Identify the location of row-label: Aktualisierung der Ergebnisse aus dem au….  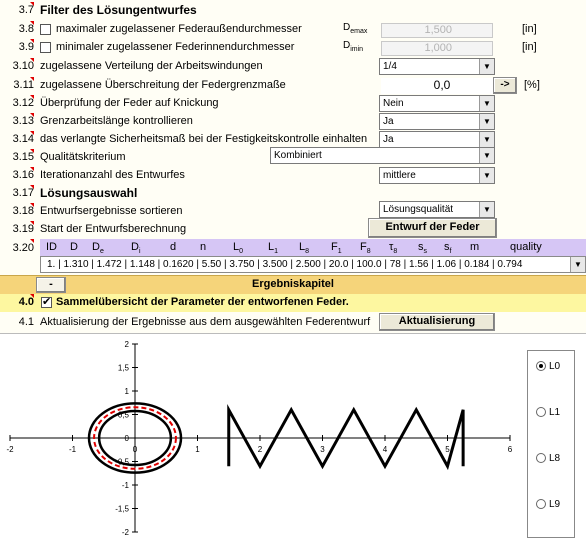
(205, 322).